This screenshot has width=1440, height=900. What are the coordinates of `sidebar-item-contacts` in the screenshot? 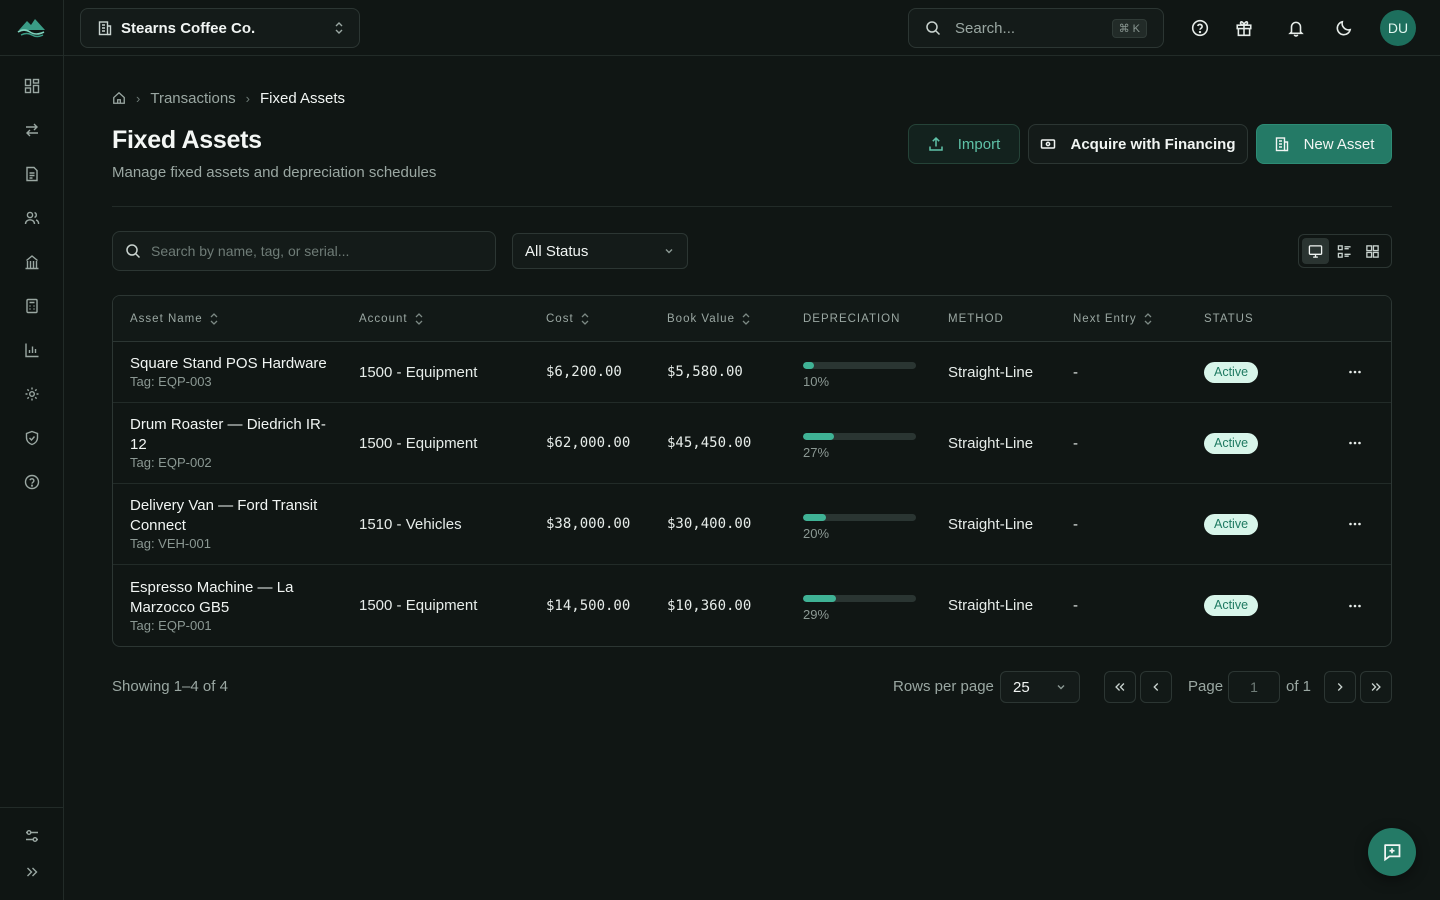 It's located at (32, 218).